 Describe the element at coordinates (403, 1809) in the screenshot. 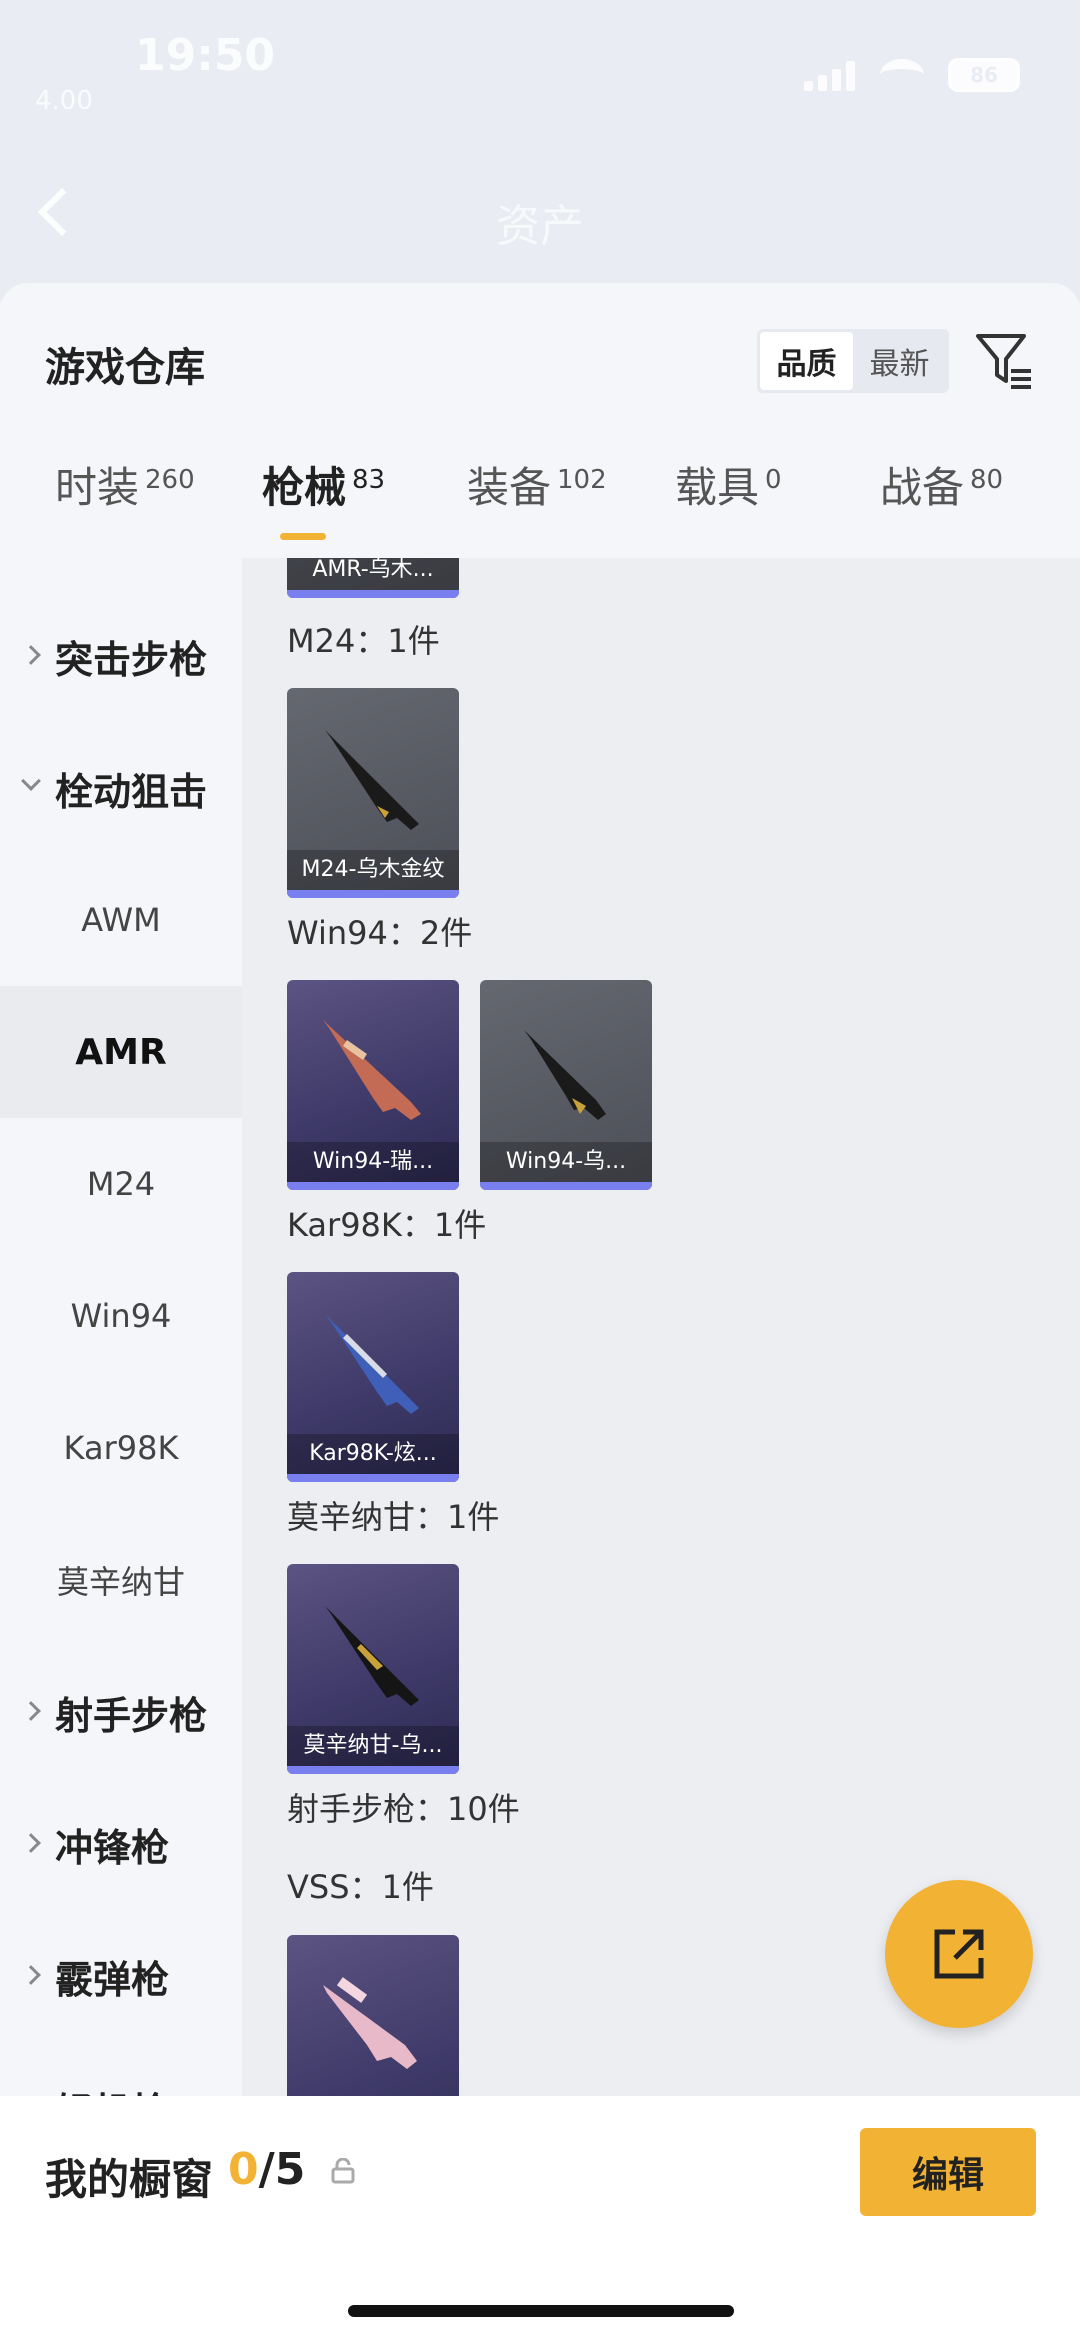

I see `category-total-label: 射手步枪：10件` at that location.